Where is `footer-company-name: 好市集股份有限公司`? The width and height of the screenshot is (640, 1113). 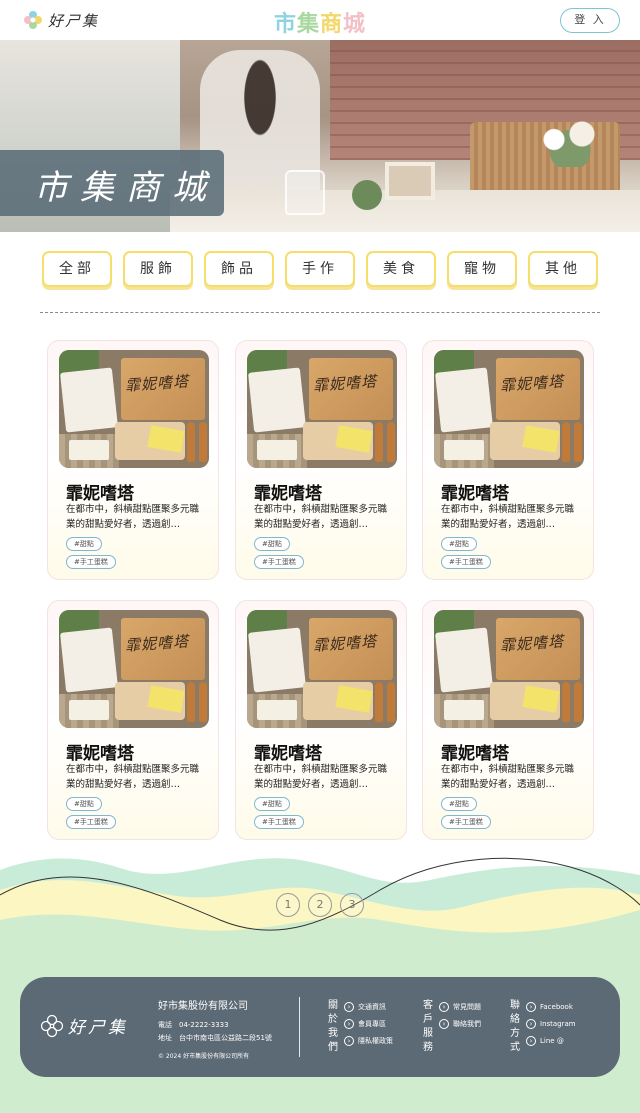
footer-company-name: 好市集股份有限公司 is located at coordinates (203, 1006).